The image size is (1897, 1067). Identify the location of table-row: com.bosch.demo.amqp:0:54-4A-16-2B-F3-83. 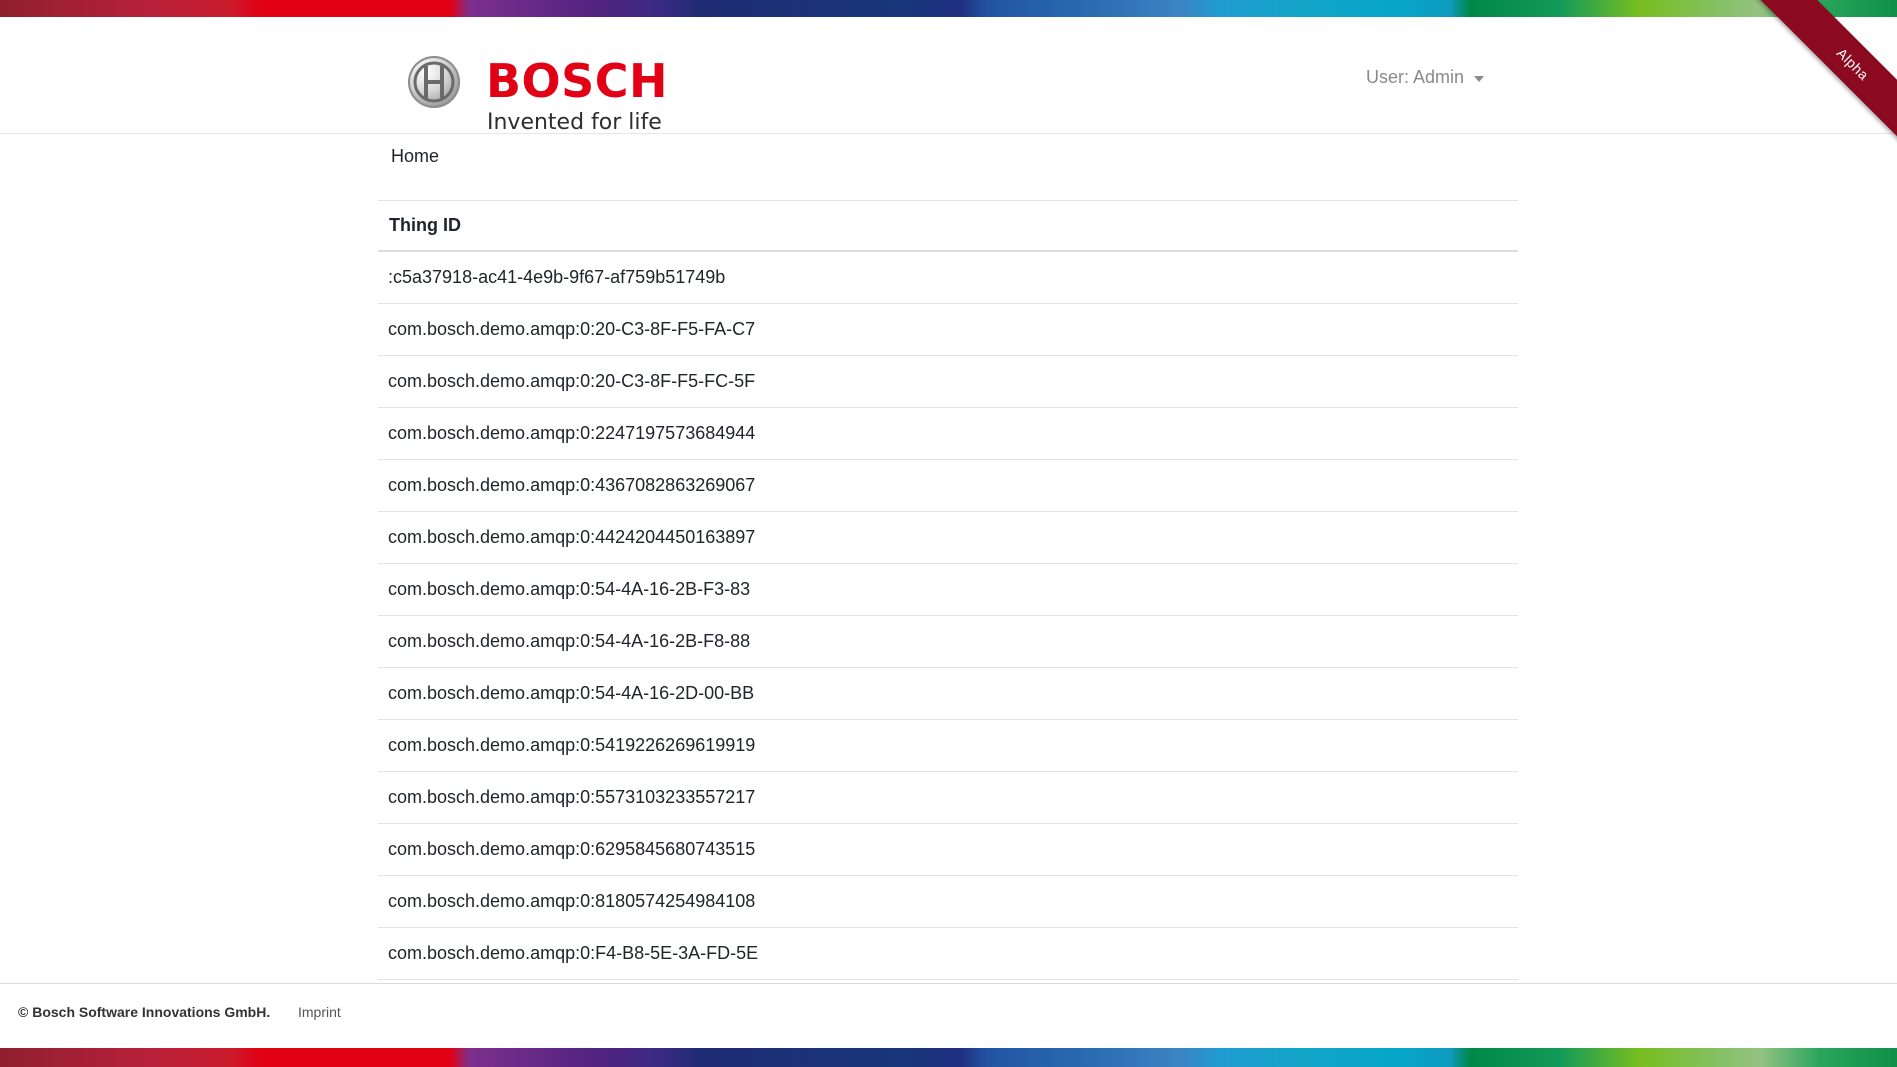
(948, 590).